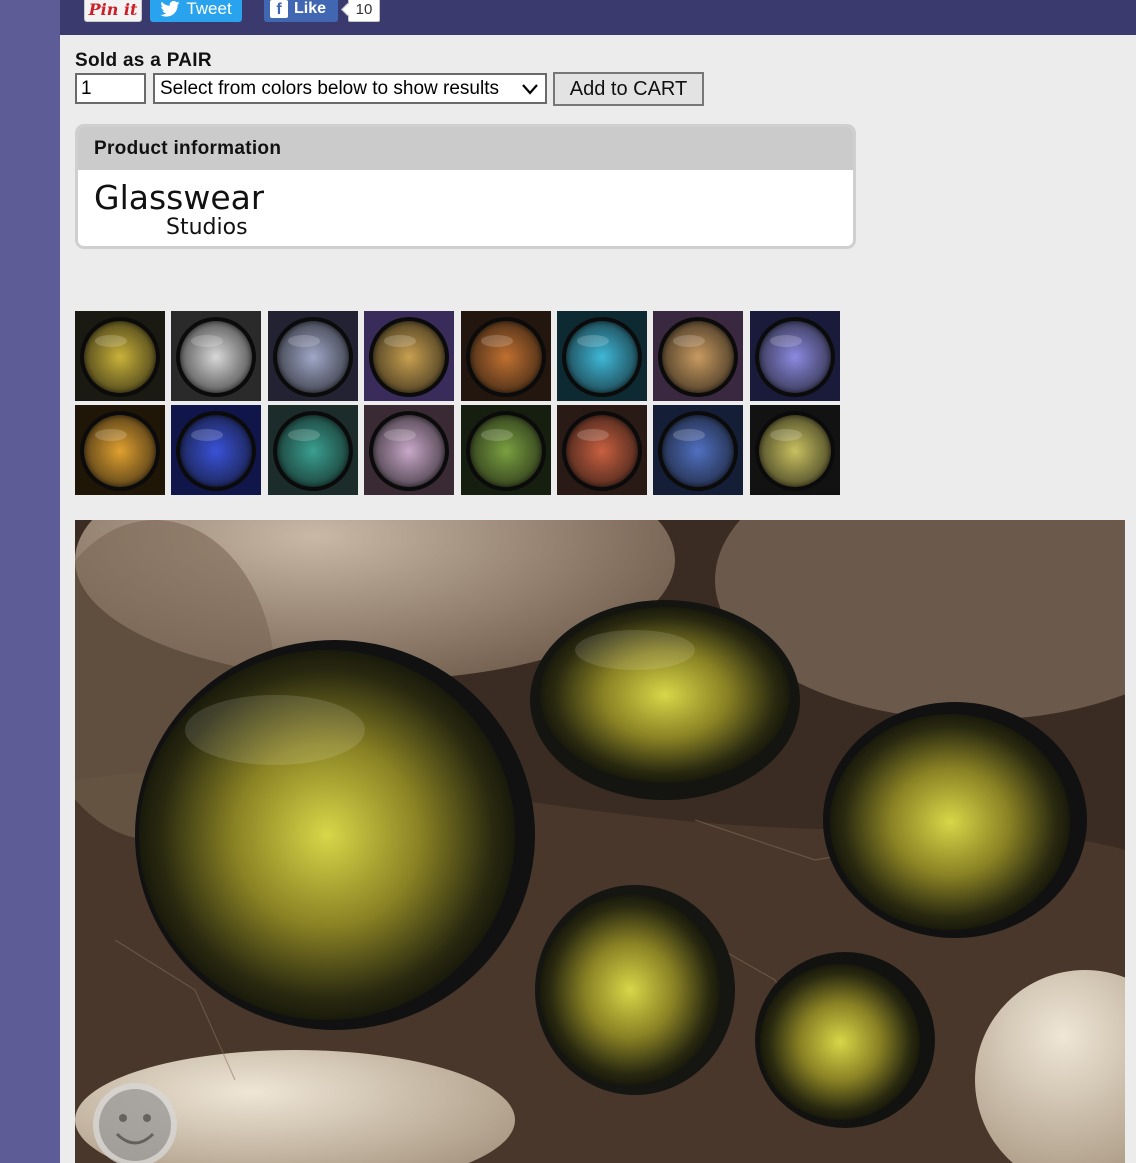  Describe the element at coordinates (628, 89) in the screenshot. I see `add-to-cart-button: Add to CART` at that location.